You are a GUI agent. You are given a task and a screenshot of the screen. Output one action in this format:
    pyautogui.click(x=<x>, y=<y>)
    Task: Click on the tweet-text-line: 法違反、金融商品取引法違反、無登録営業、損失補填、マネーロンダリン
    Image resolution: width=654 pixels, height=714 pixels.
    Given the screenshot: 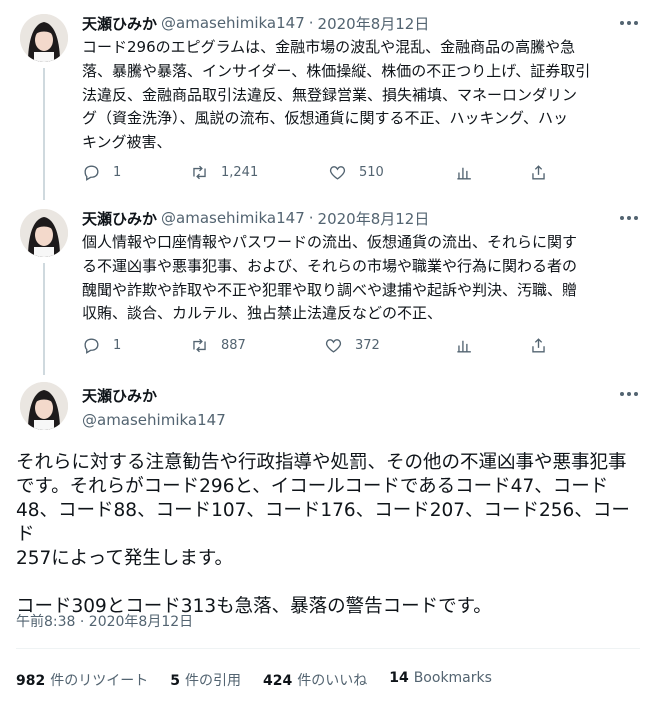 What is the action you would take?
    pyautogui.click(x=330, y=94)
    